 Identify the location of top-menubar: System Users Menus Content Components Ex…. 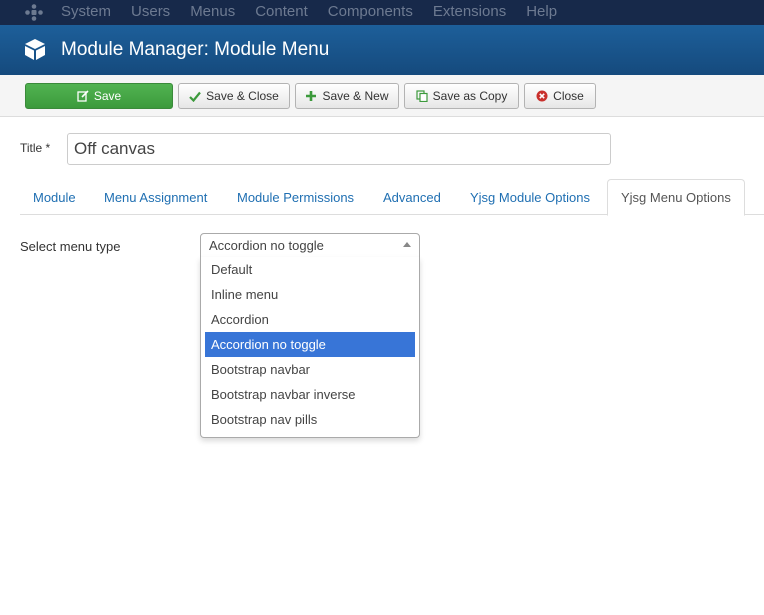
(382, 12).